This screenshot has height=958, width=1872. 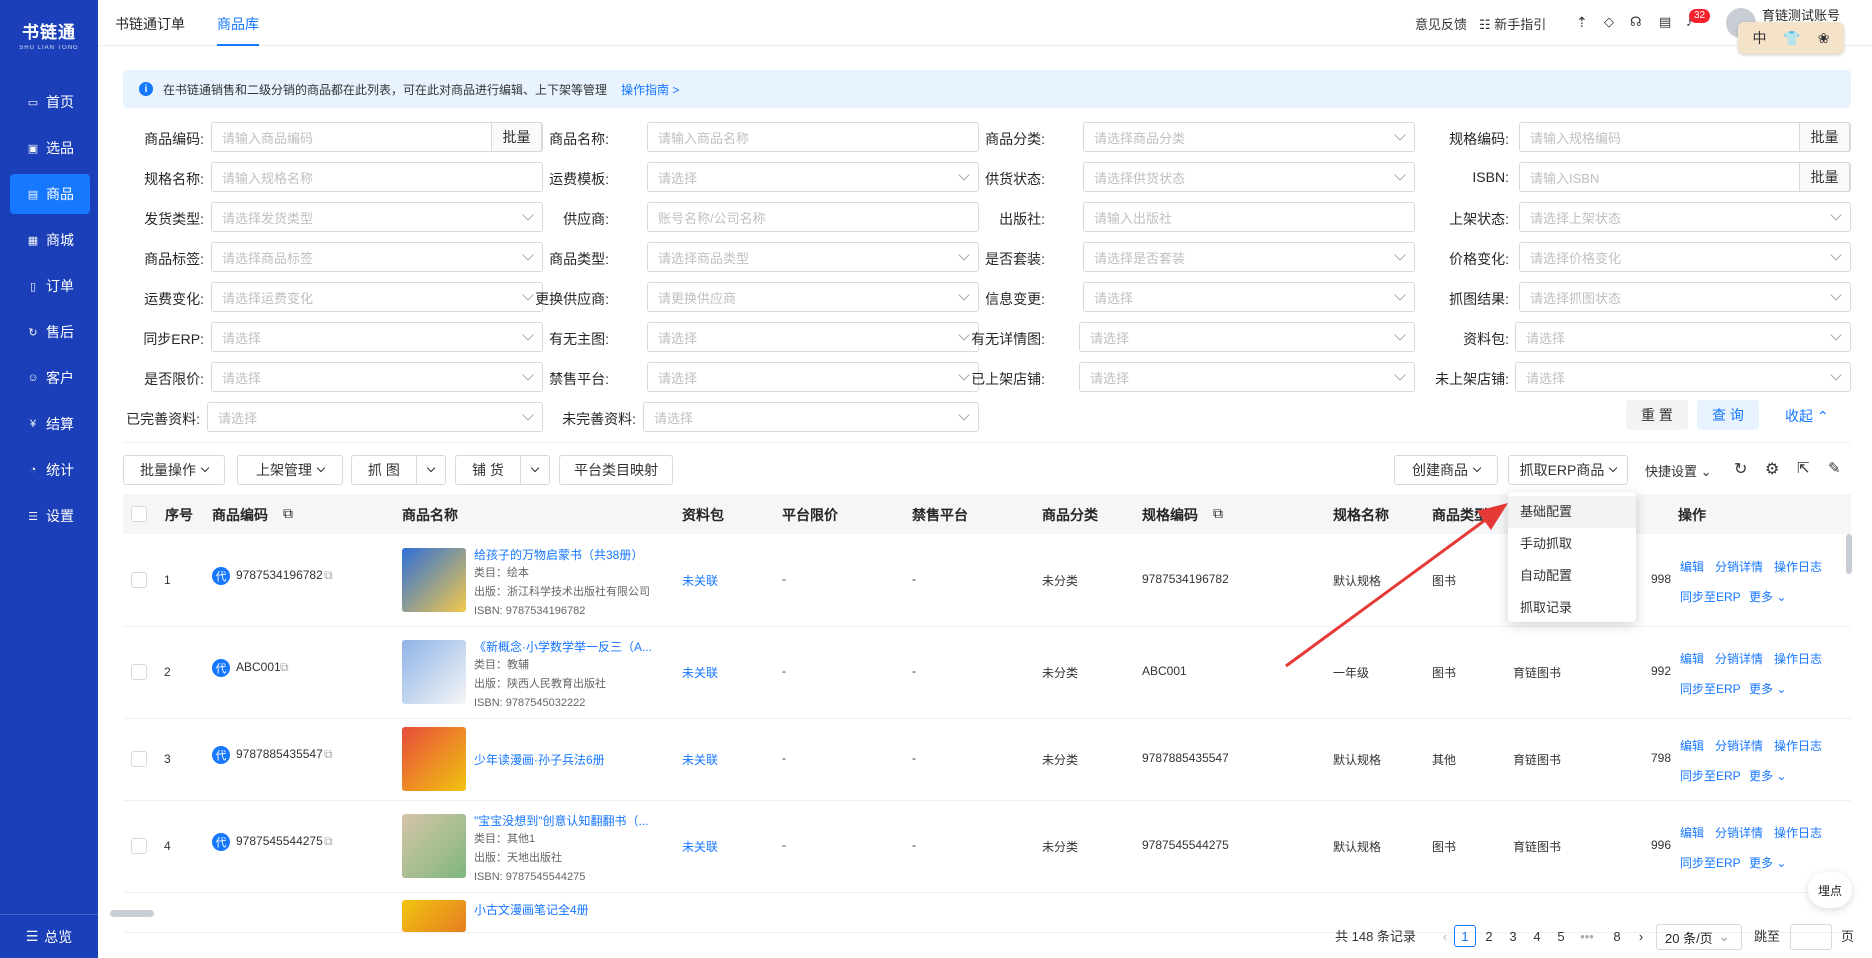 What do you see at coordinates (1375, 936) in the screenshot?
I see `total-records: 共 148 条记录` at bounding box center [1375, 936].